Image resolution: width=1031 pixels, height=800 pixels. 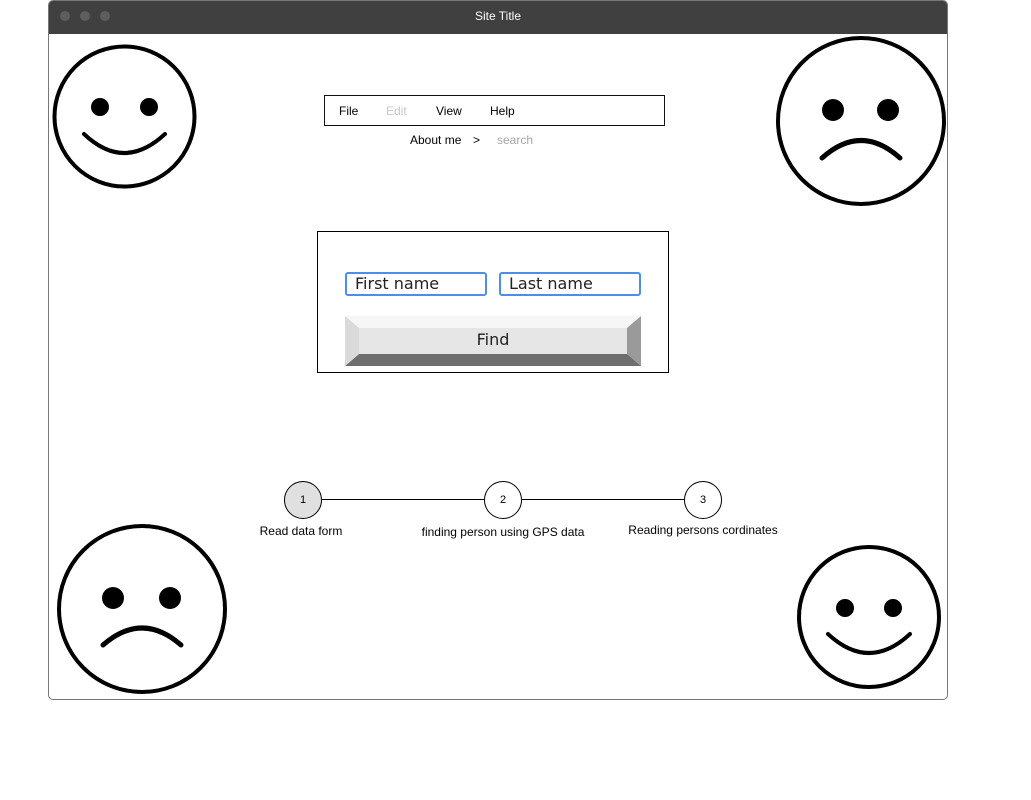 What do you see at coordinates (85, 16) in the screenshot?
I see `minimize-window-icon` at bounding box center [85, 16].